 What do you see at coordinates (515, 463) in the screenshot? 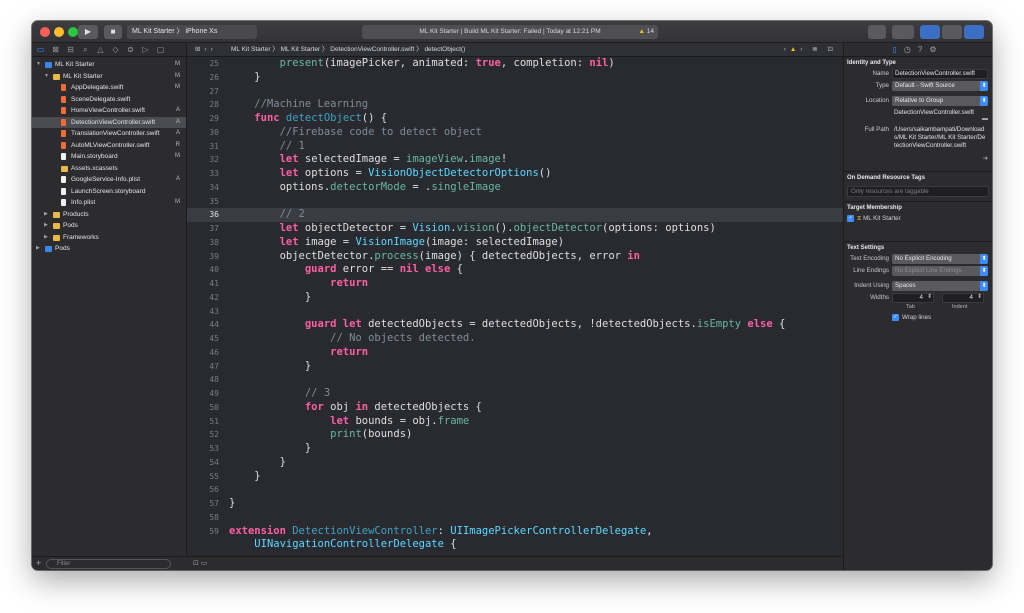
I see `code-line: 54 }` at bounding box center [515, 463].